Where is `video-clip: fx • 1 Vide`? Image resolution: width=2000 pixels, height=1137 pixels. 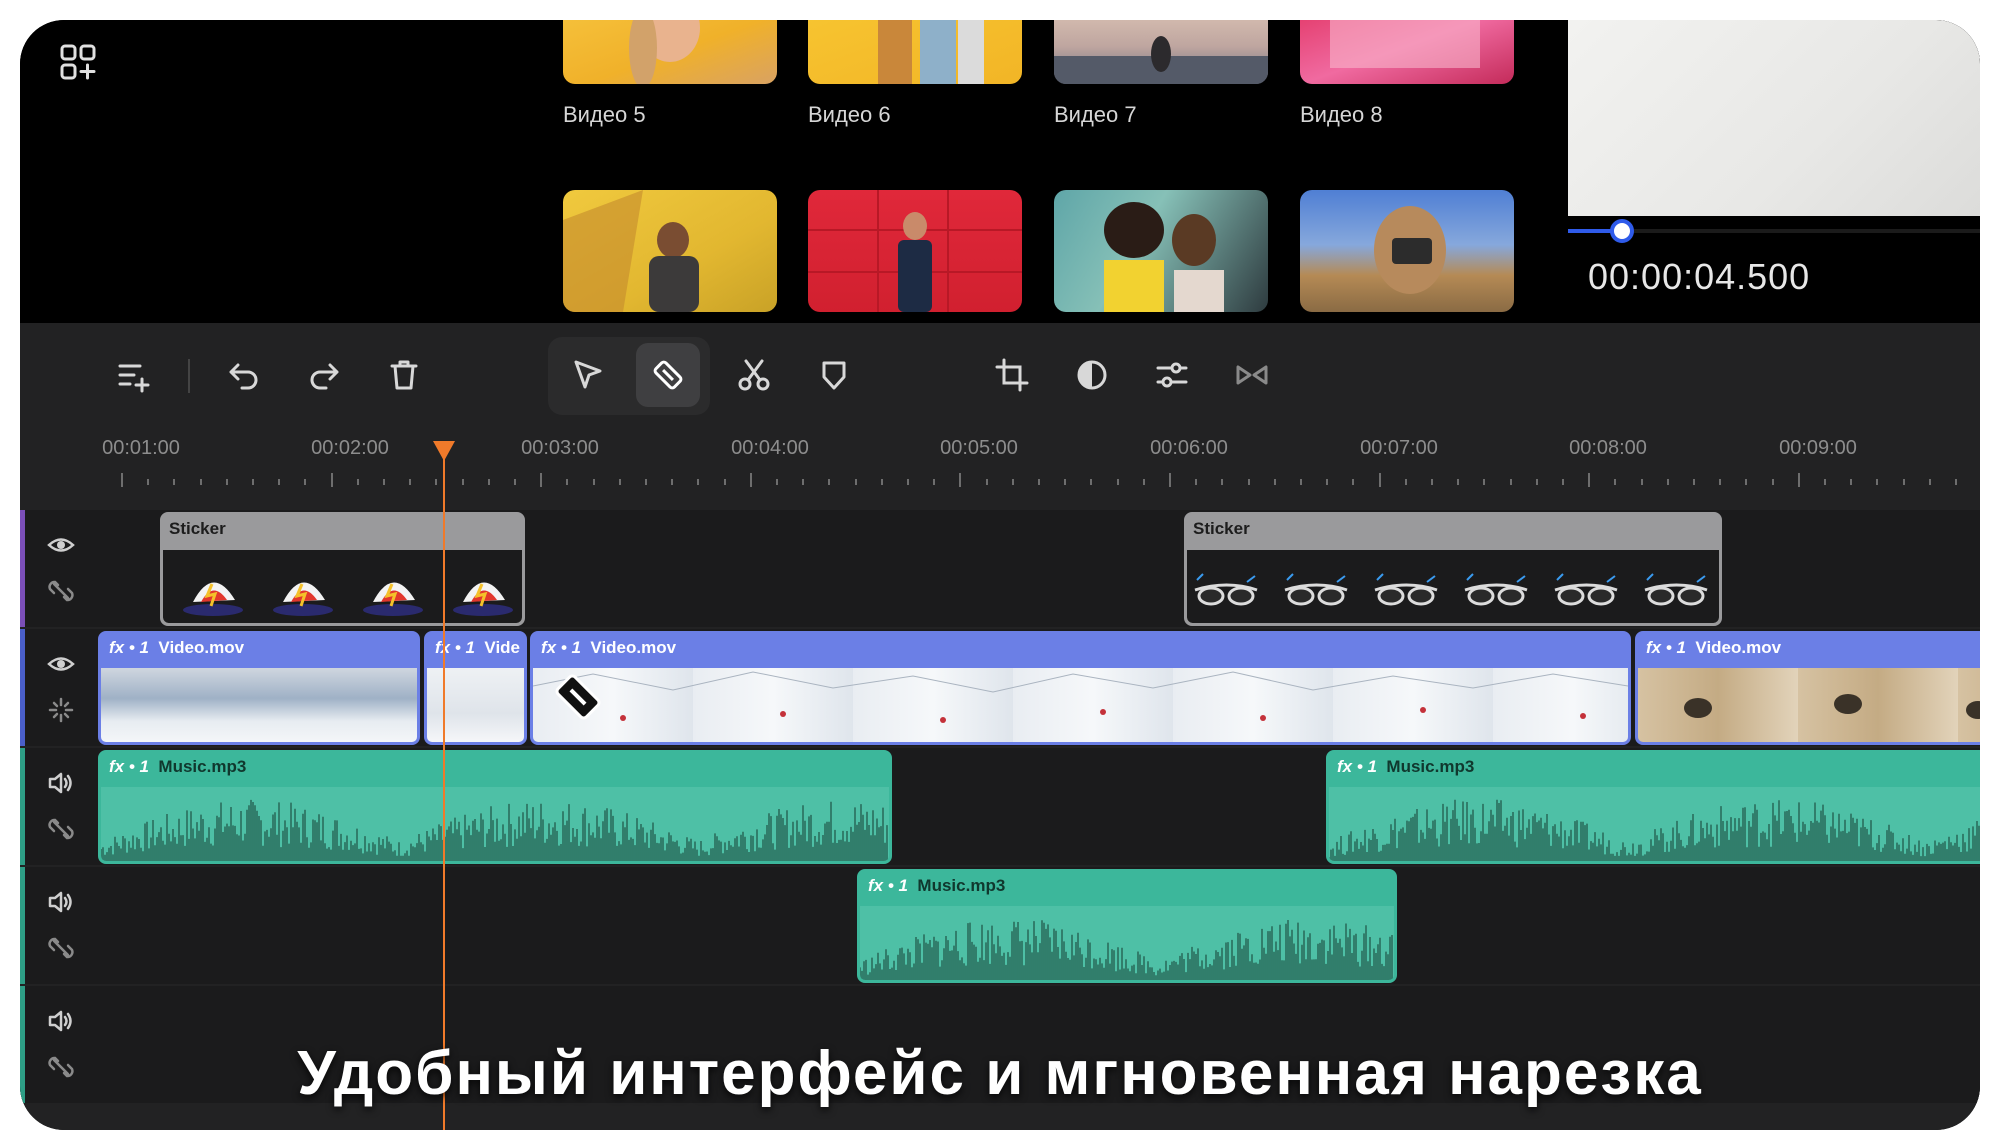 video-clip: fx • 1 Vide is located at coordinates (475, 688).